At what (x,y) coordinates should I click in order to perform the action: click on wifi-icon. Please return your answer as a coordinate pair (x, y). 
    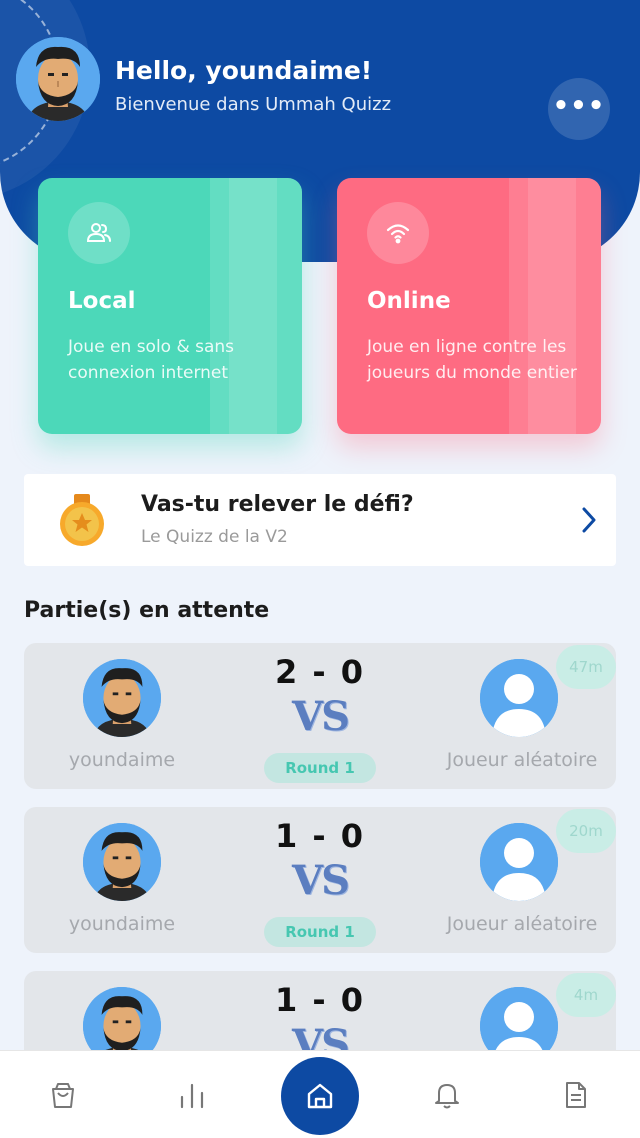
    Looking at the image, I should click on (398, 233).